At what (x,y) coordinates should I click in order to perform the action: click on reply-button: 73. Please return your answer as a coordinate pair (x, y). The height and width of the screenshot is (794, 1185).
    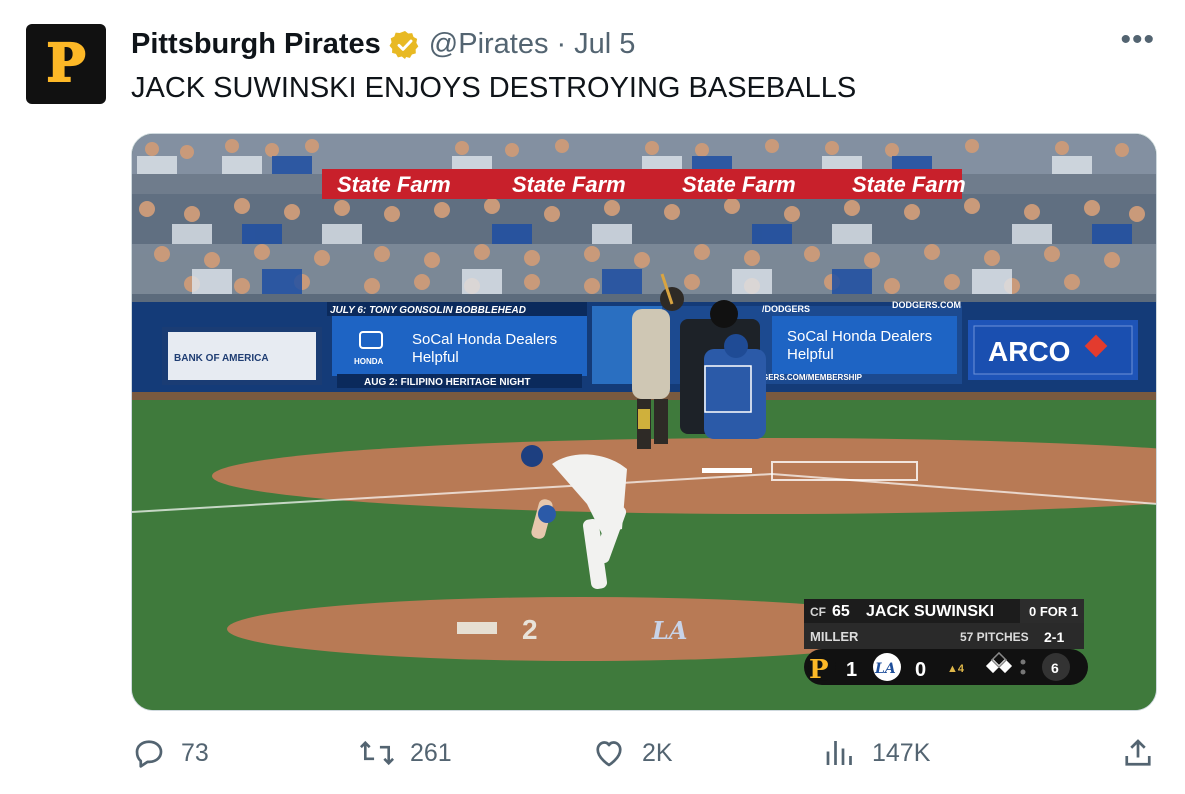
    Looking at the image, I should click on (170, 753).